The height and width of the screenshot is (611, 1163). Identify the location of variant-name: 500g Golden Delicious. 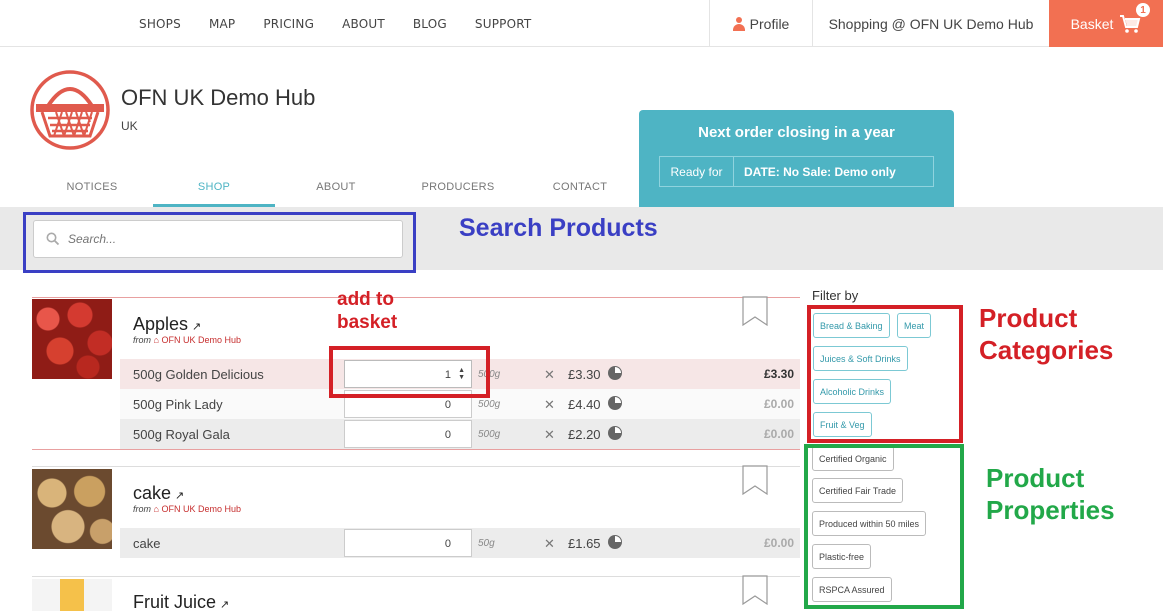
(198, 374).